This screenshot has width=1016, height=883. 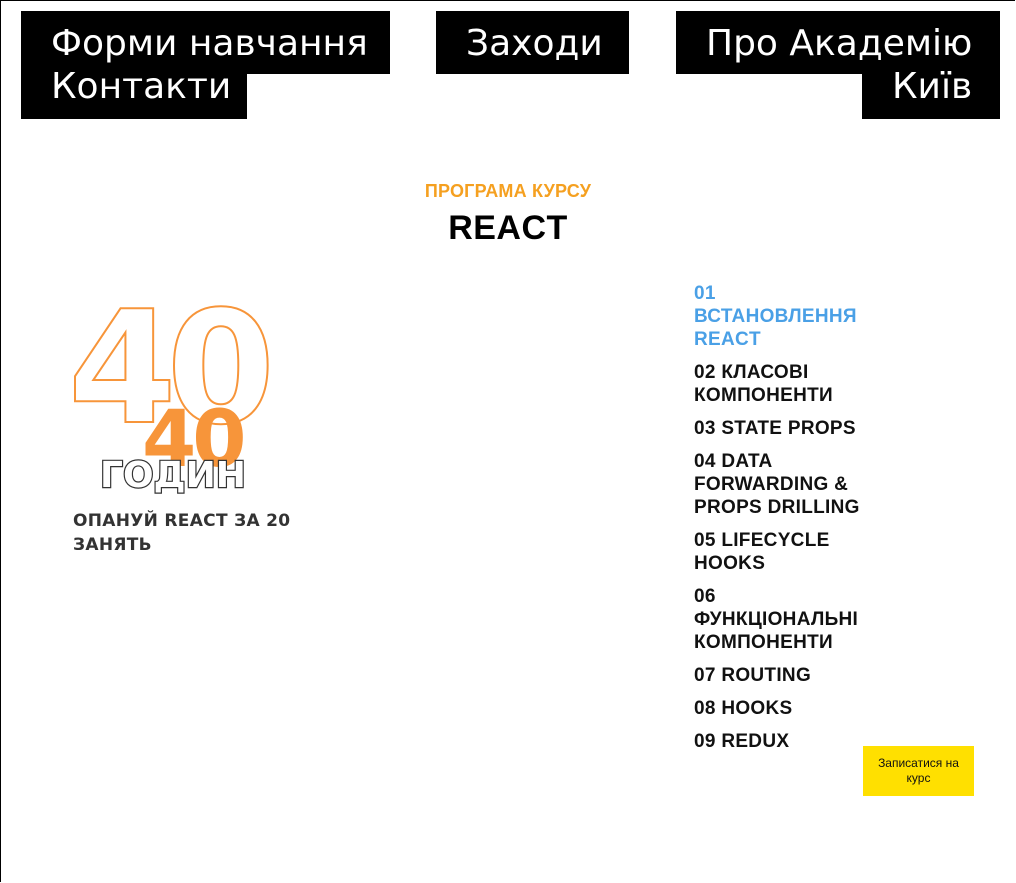 What do you see at coordinates (182, 533) in the screenshot?
I see `hours-tagline: ОПАНУЙ REACT ЗА 20 ЗАНЯТЬ` at bounding box center [182, 533].